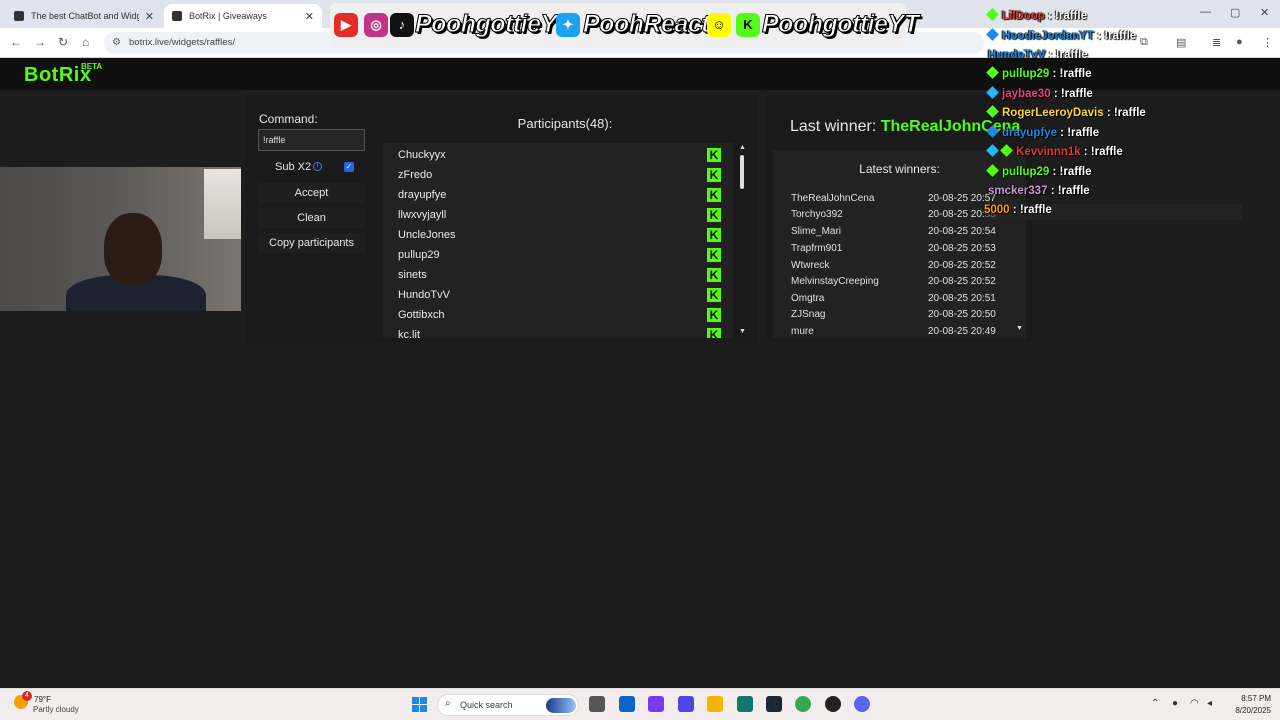  Describe the element at coordinates (16, 42) in the screenshot. I see `back-arrow-icon: ←` at that location.